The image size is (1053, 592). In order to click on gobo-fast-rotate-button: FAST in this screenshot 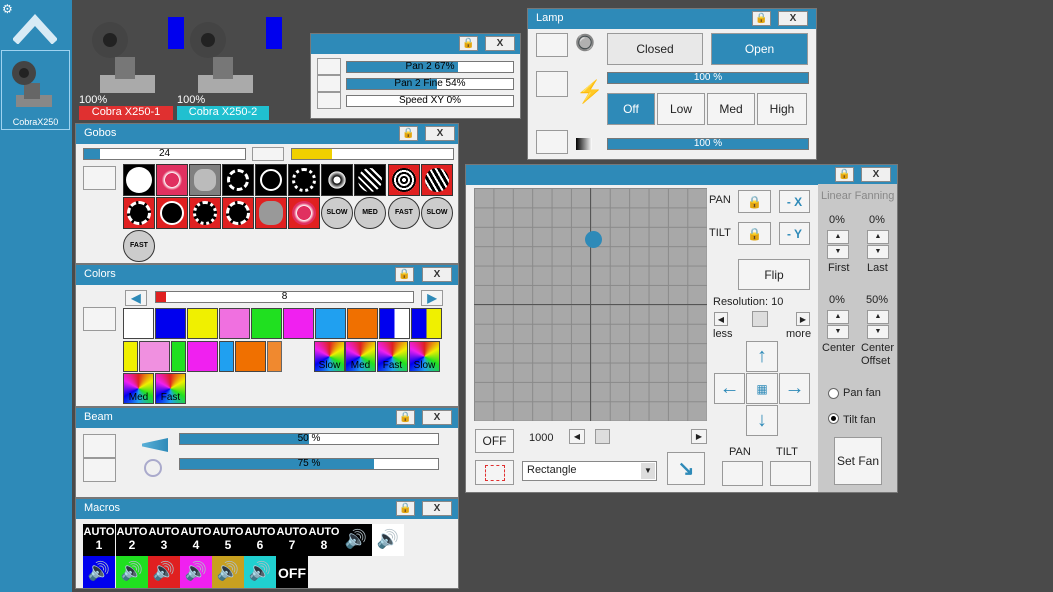, I will do `click(404, 213)`.